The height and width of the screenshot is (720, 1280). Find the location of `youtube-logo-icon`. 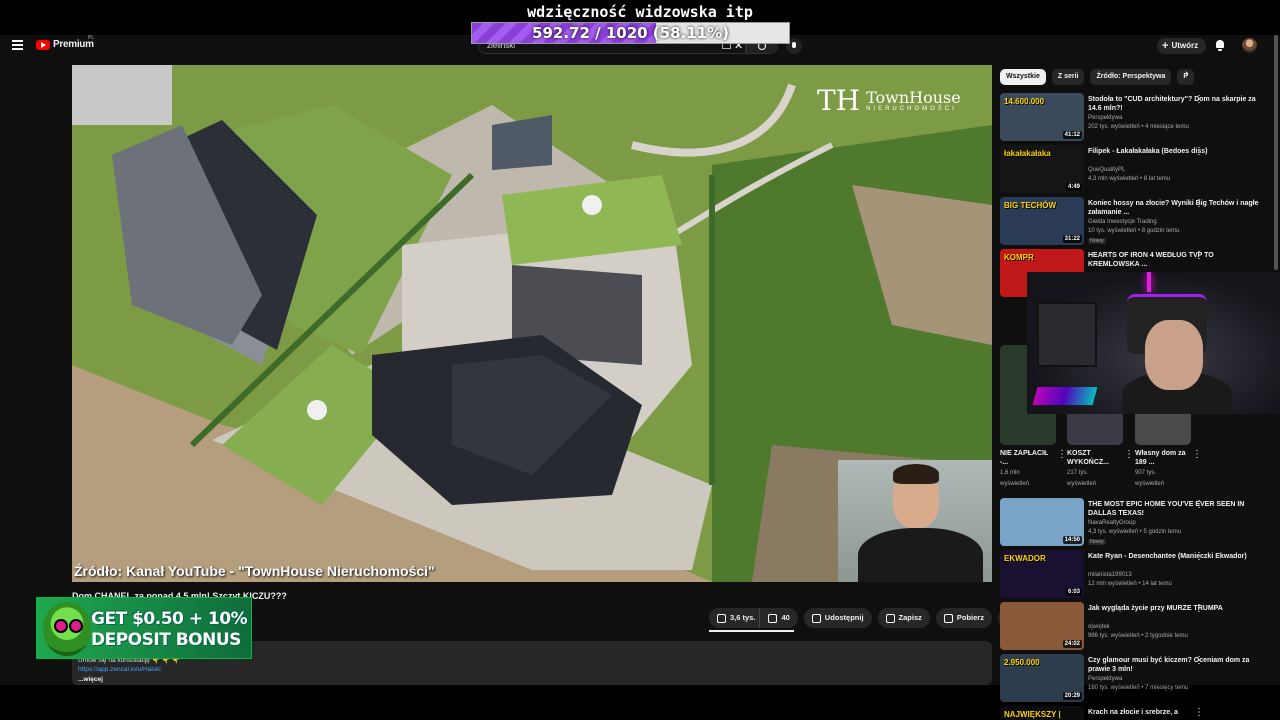

youtube-logo-icon is located at coordinates (43, 44).